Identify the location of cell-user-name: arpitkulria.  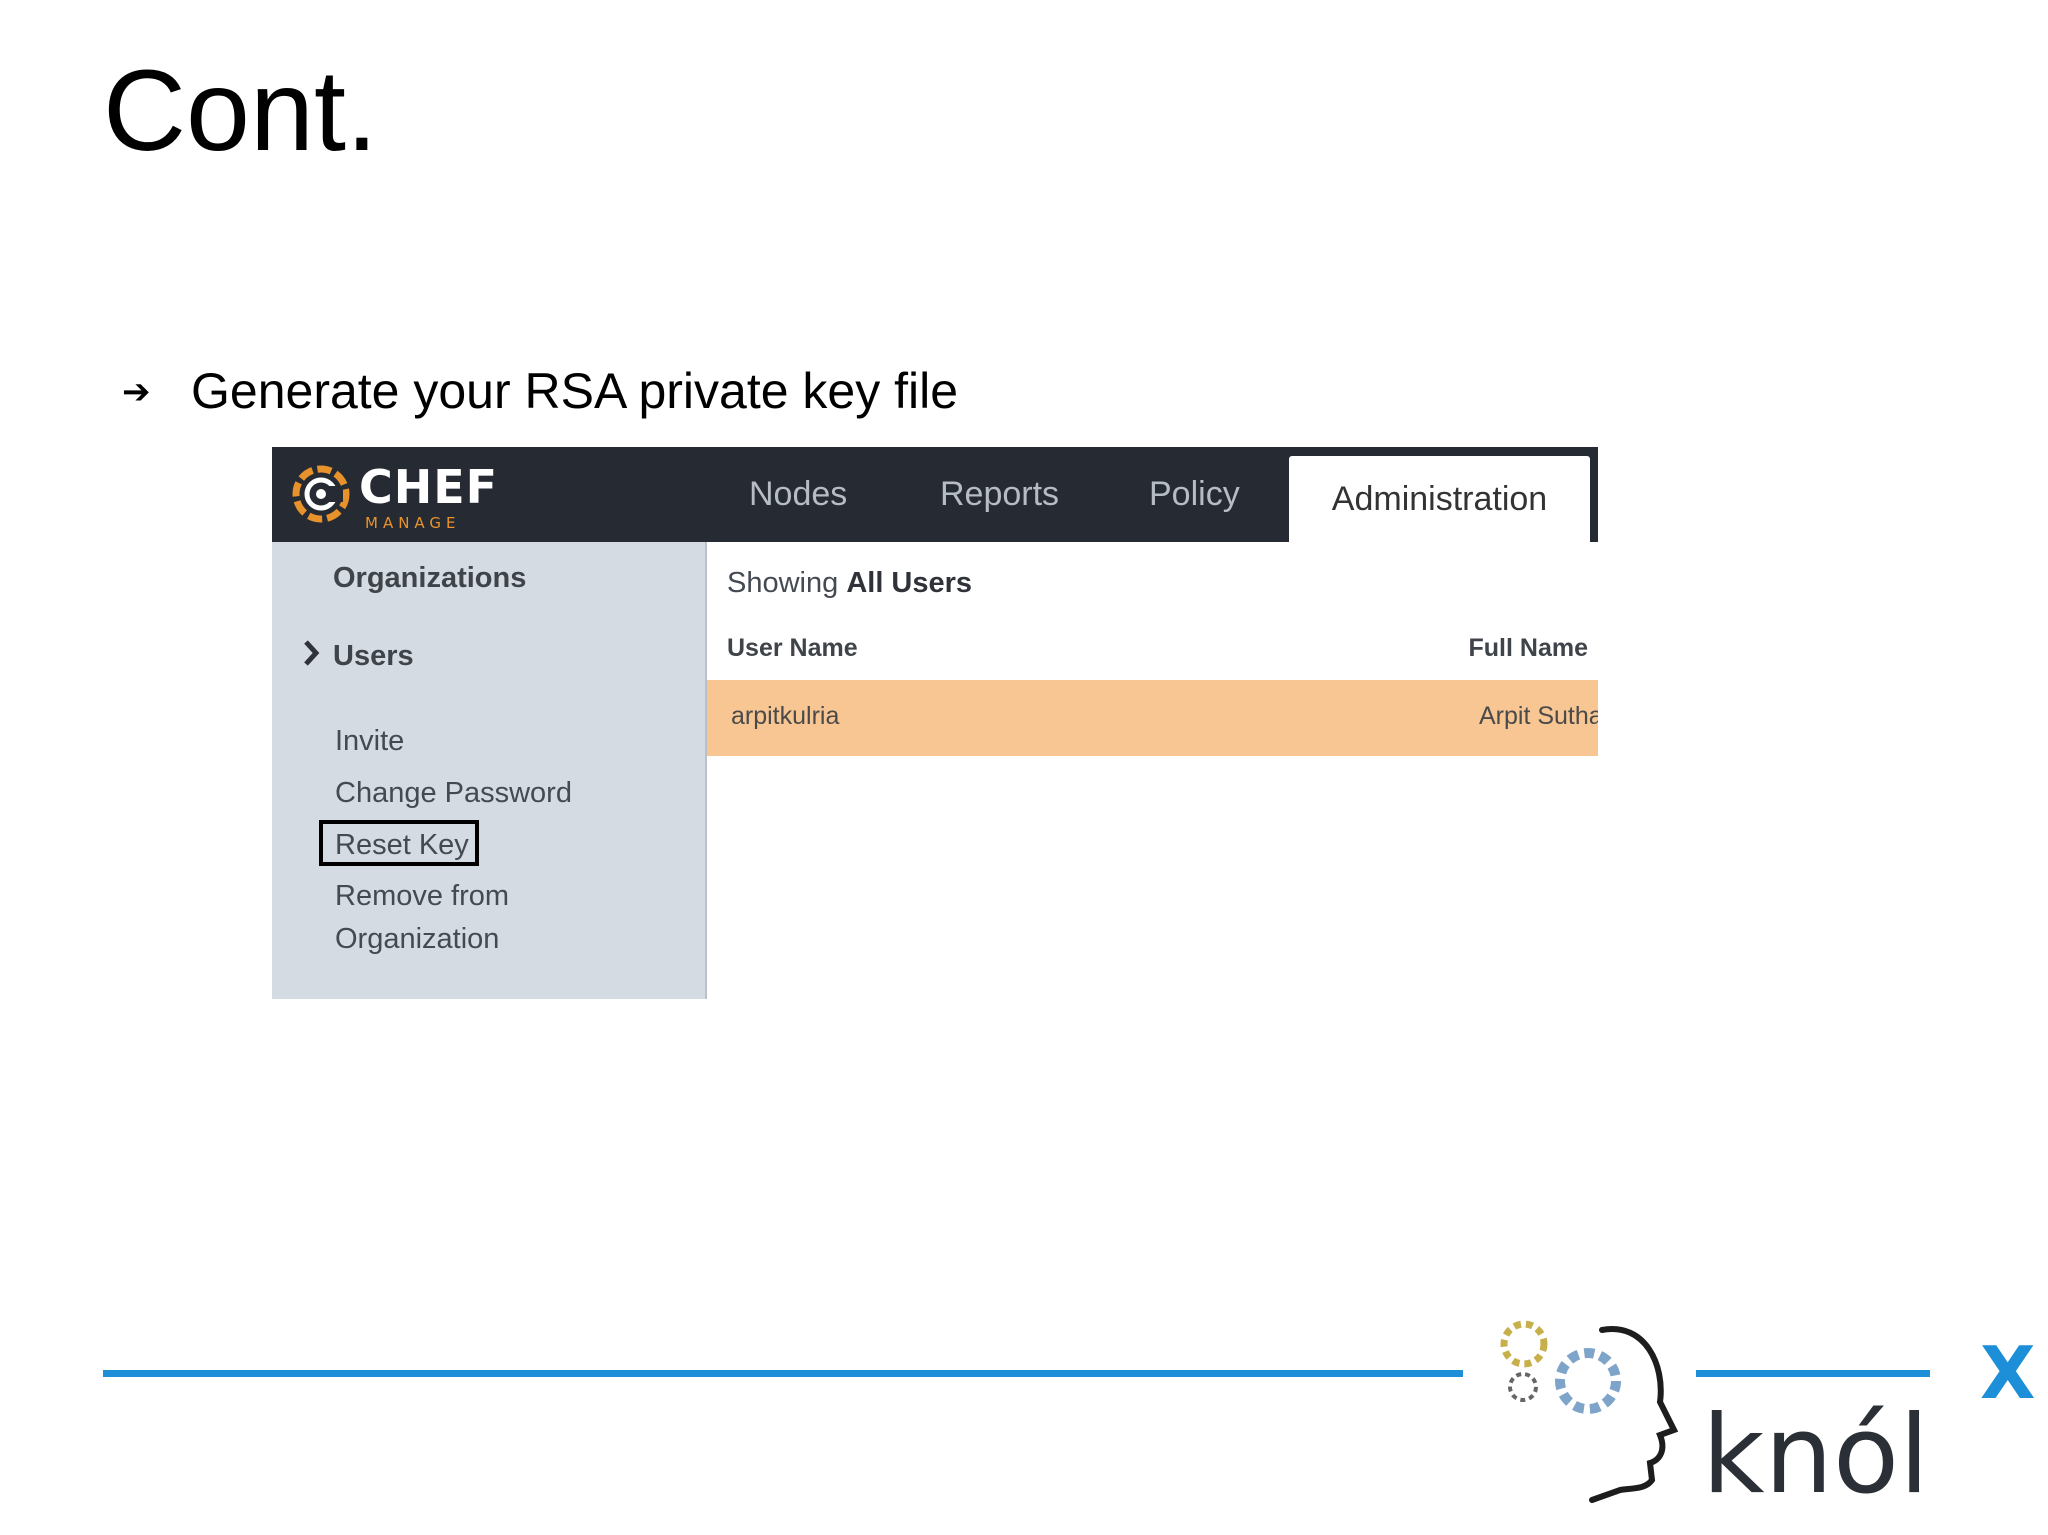
(785, 716).